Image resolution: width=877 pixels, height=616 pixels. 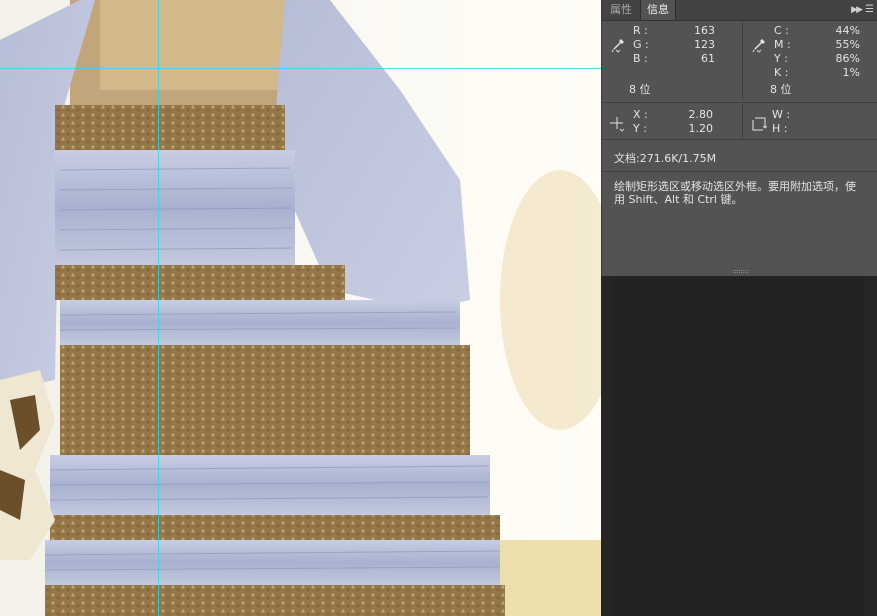 What do you see at coordinates (704, 30) in the screenshot?
I see `value-r: 163` at bounding box center [704, 30].